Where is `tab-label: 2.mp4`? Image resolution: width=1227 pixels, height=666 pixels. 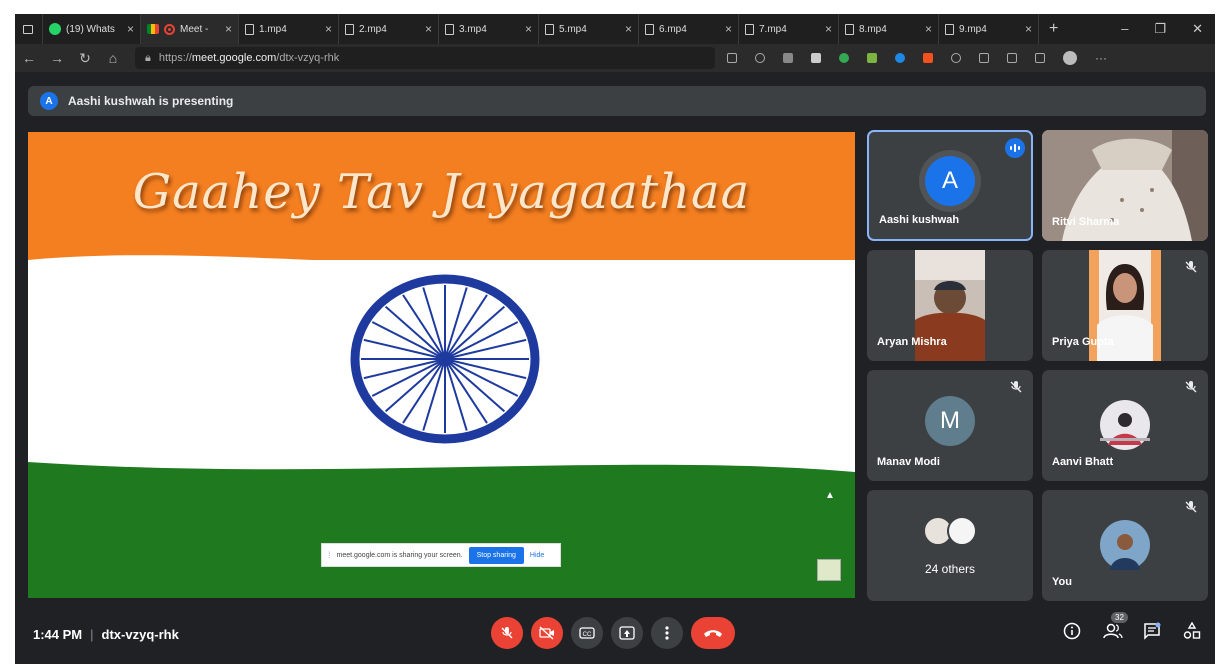 tab-label: 2.mp4 is located at coordinates (373, 29).